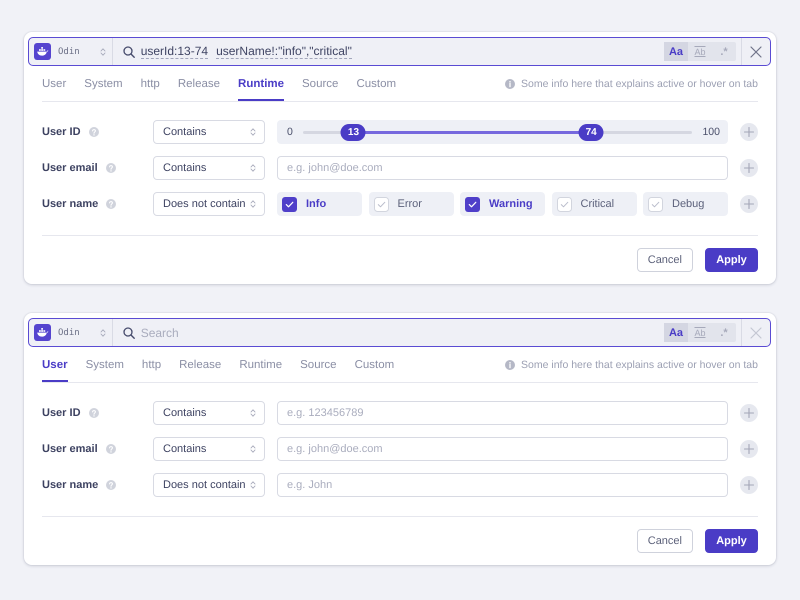 This screenshot has height=600, width=800. What do you see at coordinates (353, 132) in the screenshot?
I see `slider-thumb: 13` at bounding box center [353, 132].